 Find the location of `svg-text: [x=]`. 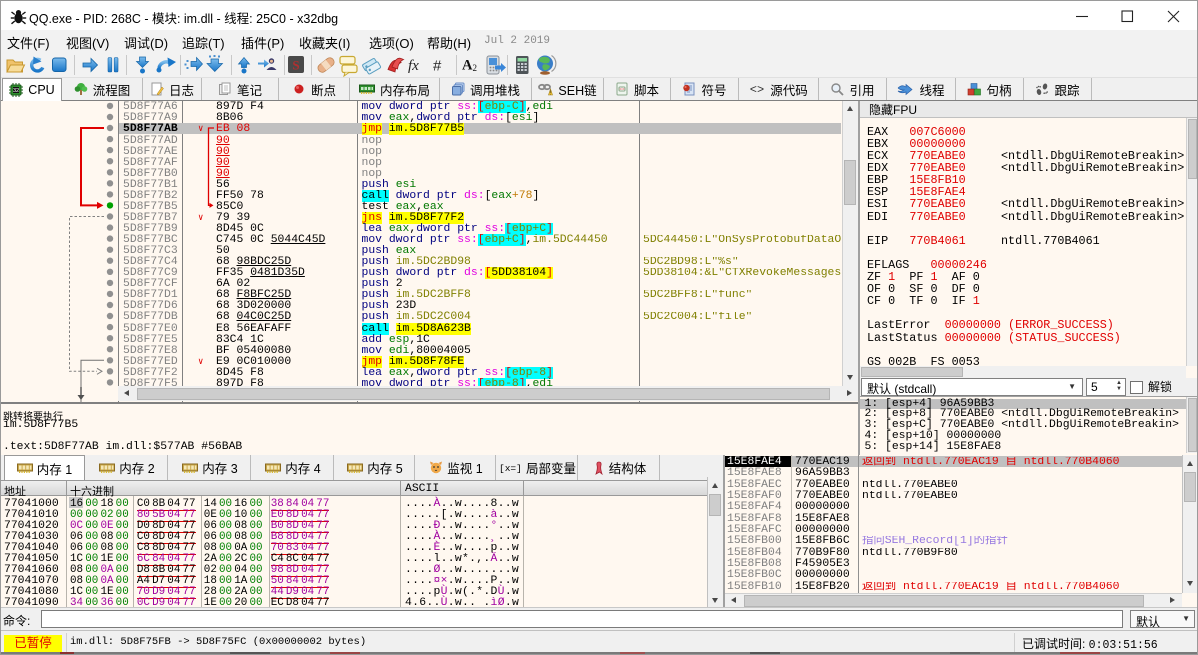

svg-text: [x=] is located at coordinates (510, 468).